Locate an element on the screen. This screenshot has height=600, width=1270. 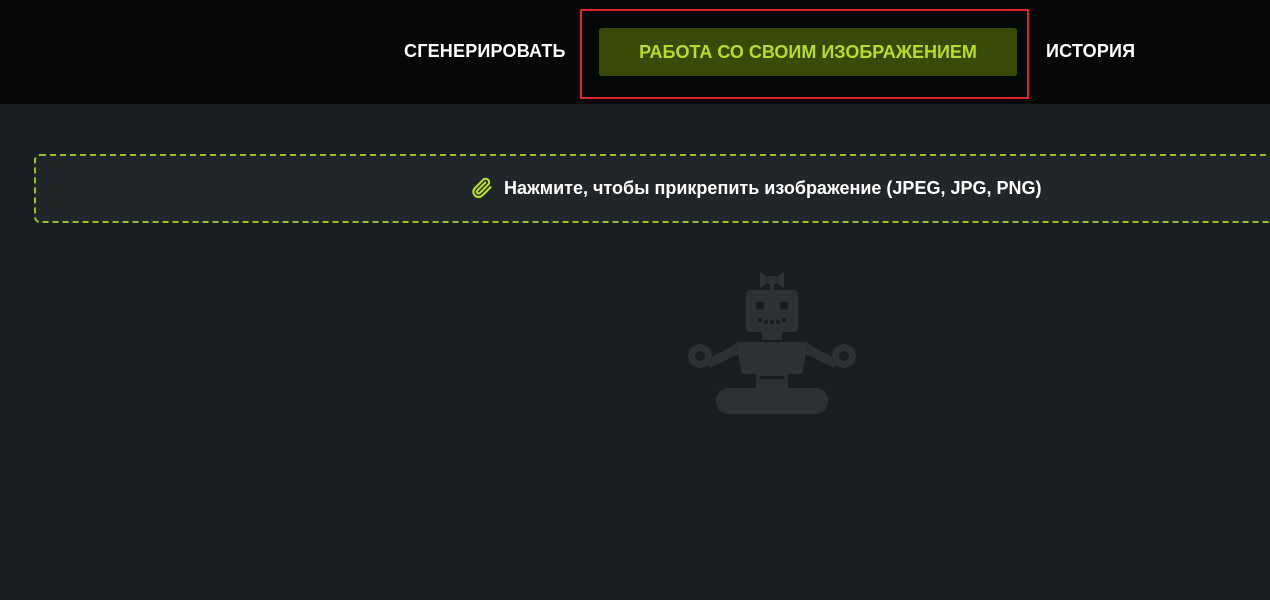
nav-generate: СГЕНЕРИРОВАТЬ is located at coordinates (485, 51).